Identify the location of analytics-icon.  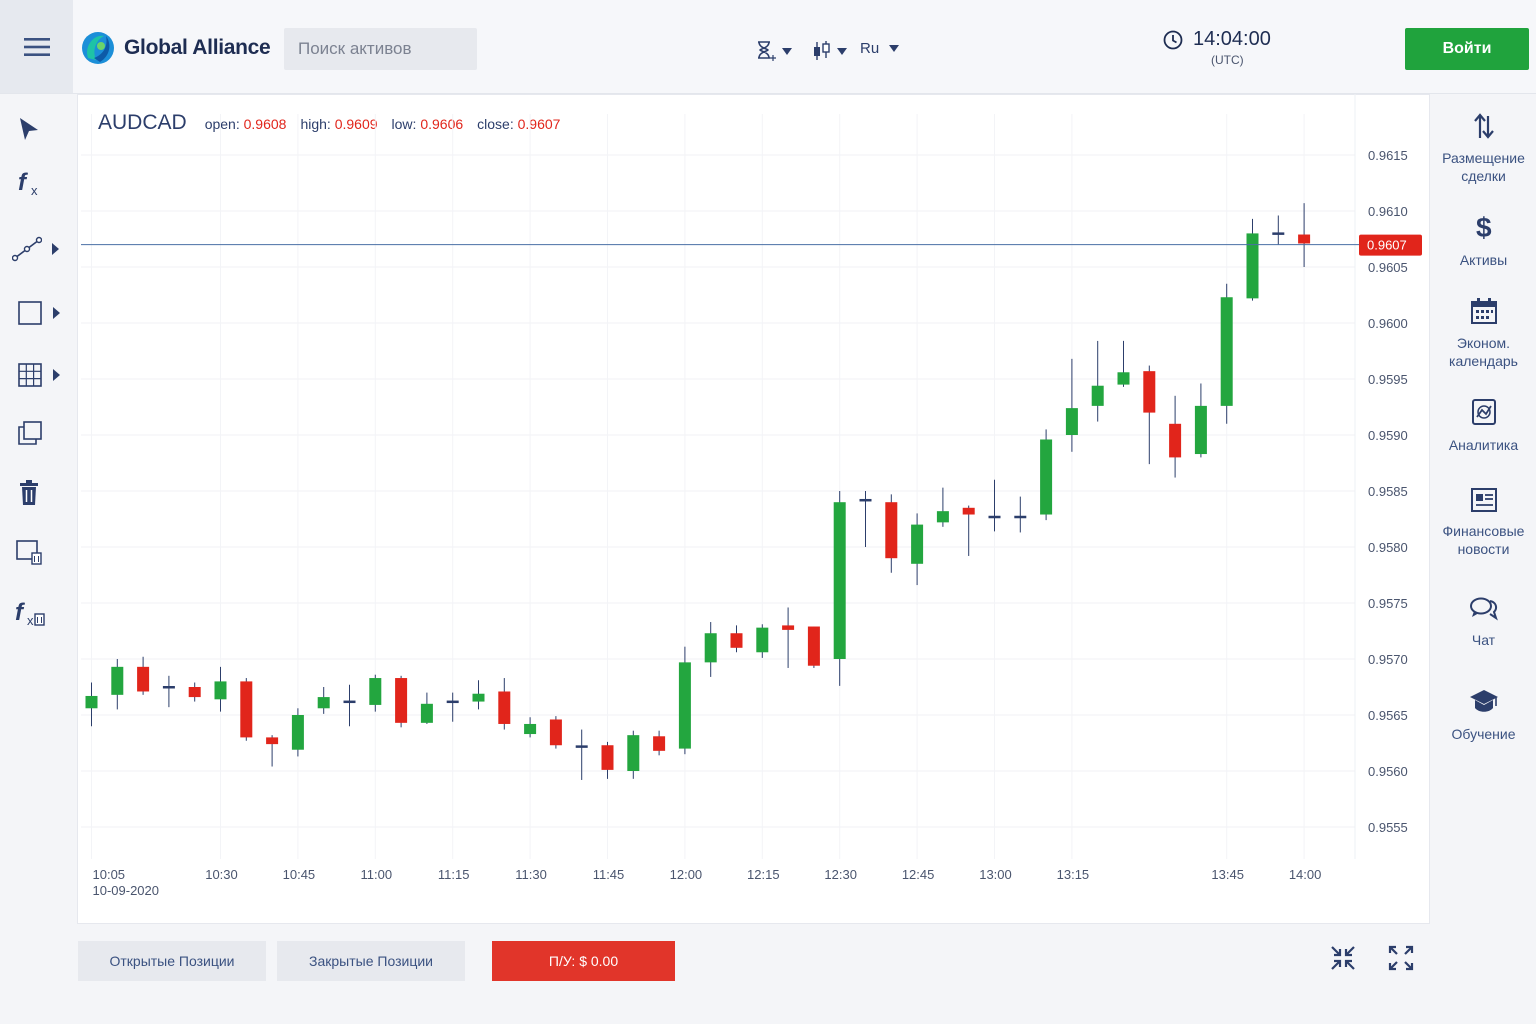
(1483, 412).